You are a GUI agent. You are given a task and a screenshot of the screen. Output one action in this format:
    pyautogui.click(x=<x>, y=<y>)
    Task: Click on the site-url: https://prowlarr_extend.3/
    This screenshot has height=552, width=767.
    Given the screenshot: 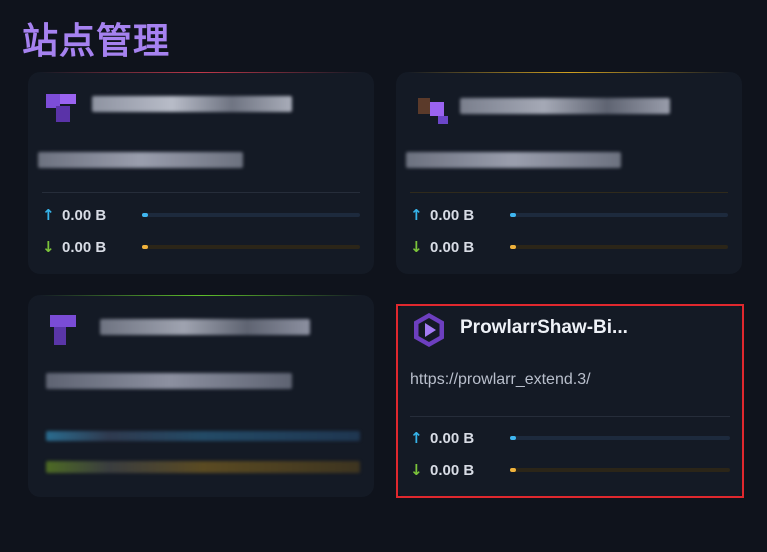 What is the action you would take?
    pyautogui.click(x=500, y=380)
    